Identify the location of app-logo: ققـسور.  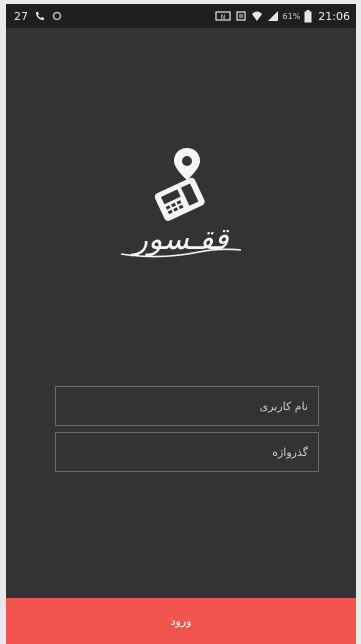
(181, 204).